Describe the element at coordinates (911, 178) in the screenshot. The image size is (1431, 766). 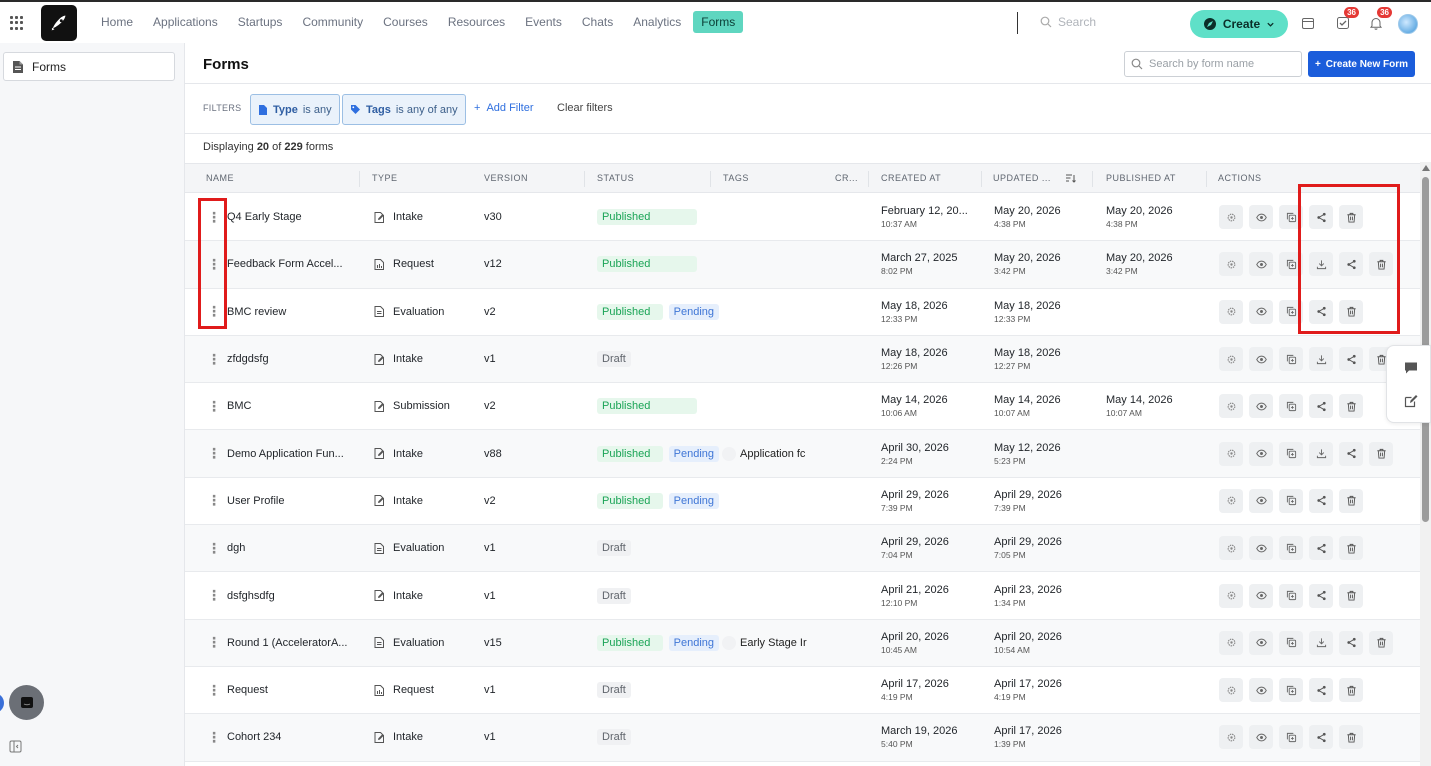
I see `column-header-created-at: CREATED AT` at that location.